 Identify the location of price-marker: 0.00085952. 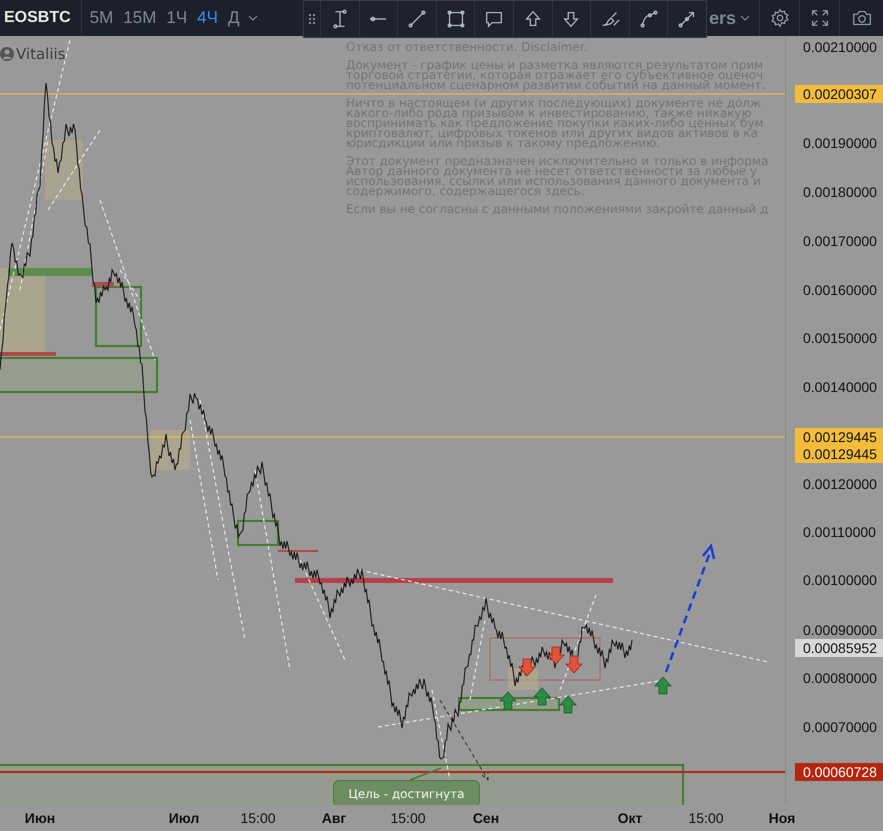
(839, 648).